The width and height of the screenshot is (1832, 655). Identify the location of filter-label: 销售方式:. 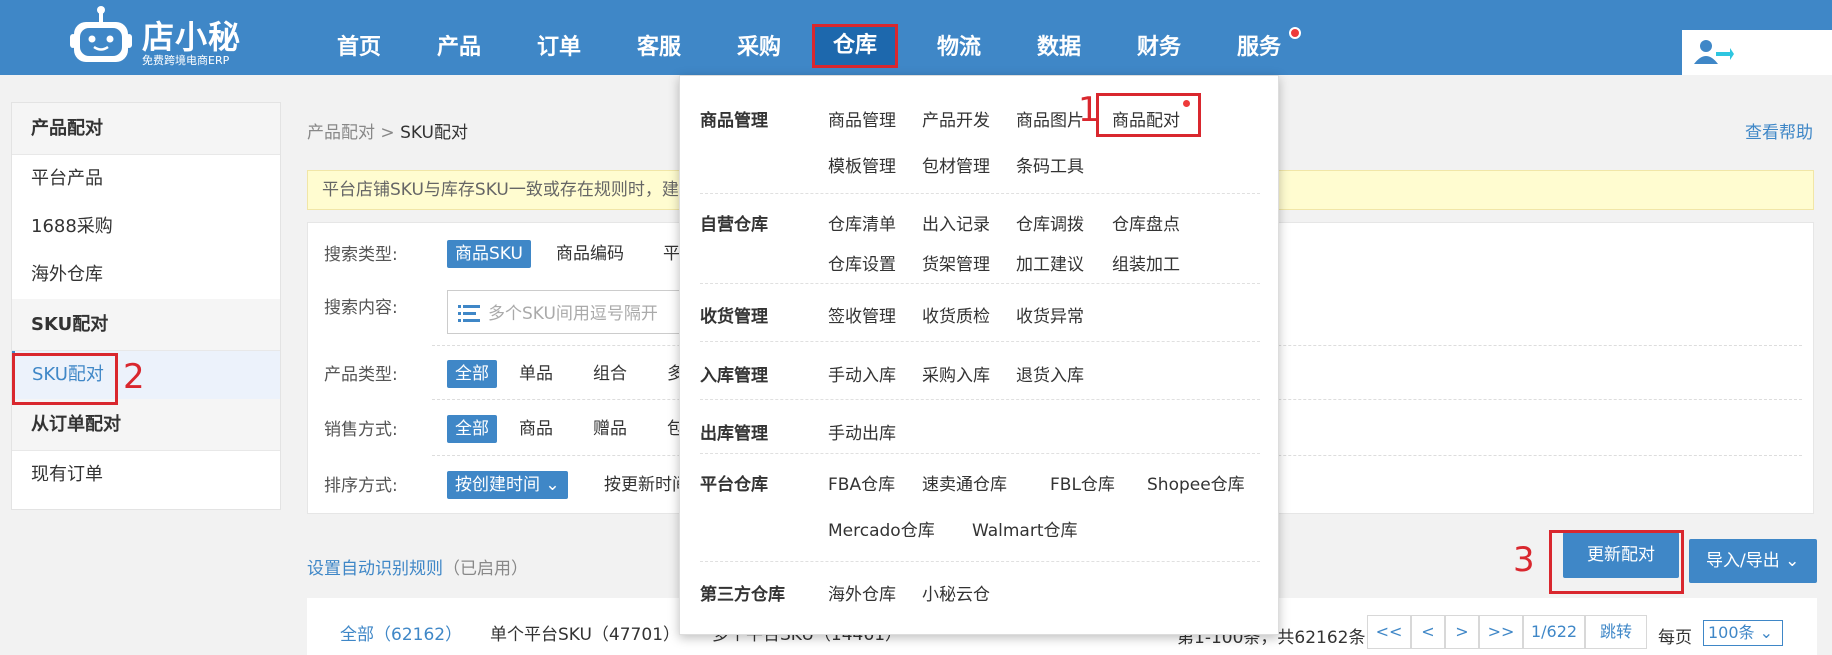
(361, 430).